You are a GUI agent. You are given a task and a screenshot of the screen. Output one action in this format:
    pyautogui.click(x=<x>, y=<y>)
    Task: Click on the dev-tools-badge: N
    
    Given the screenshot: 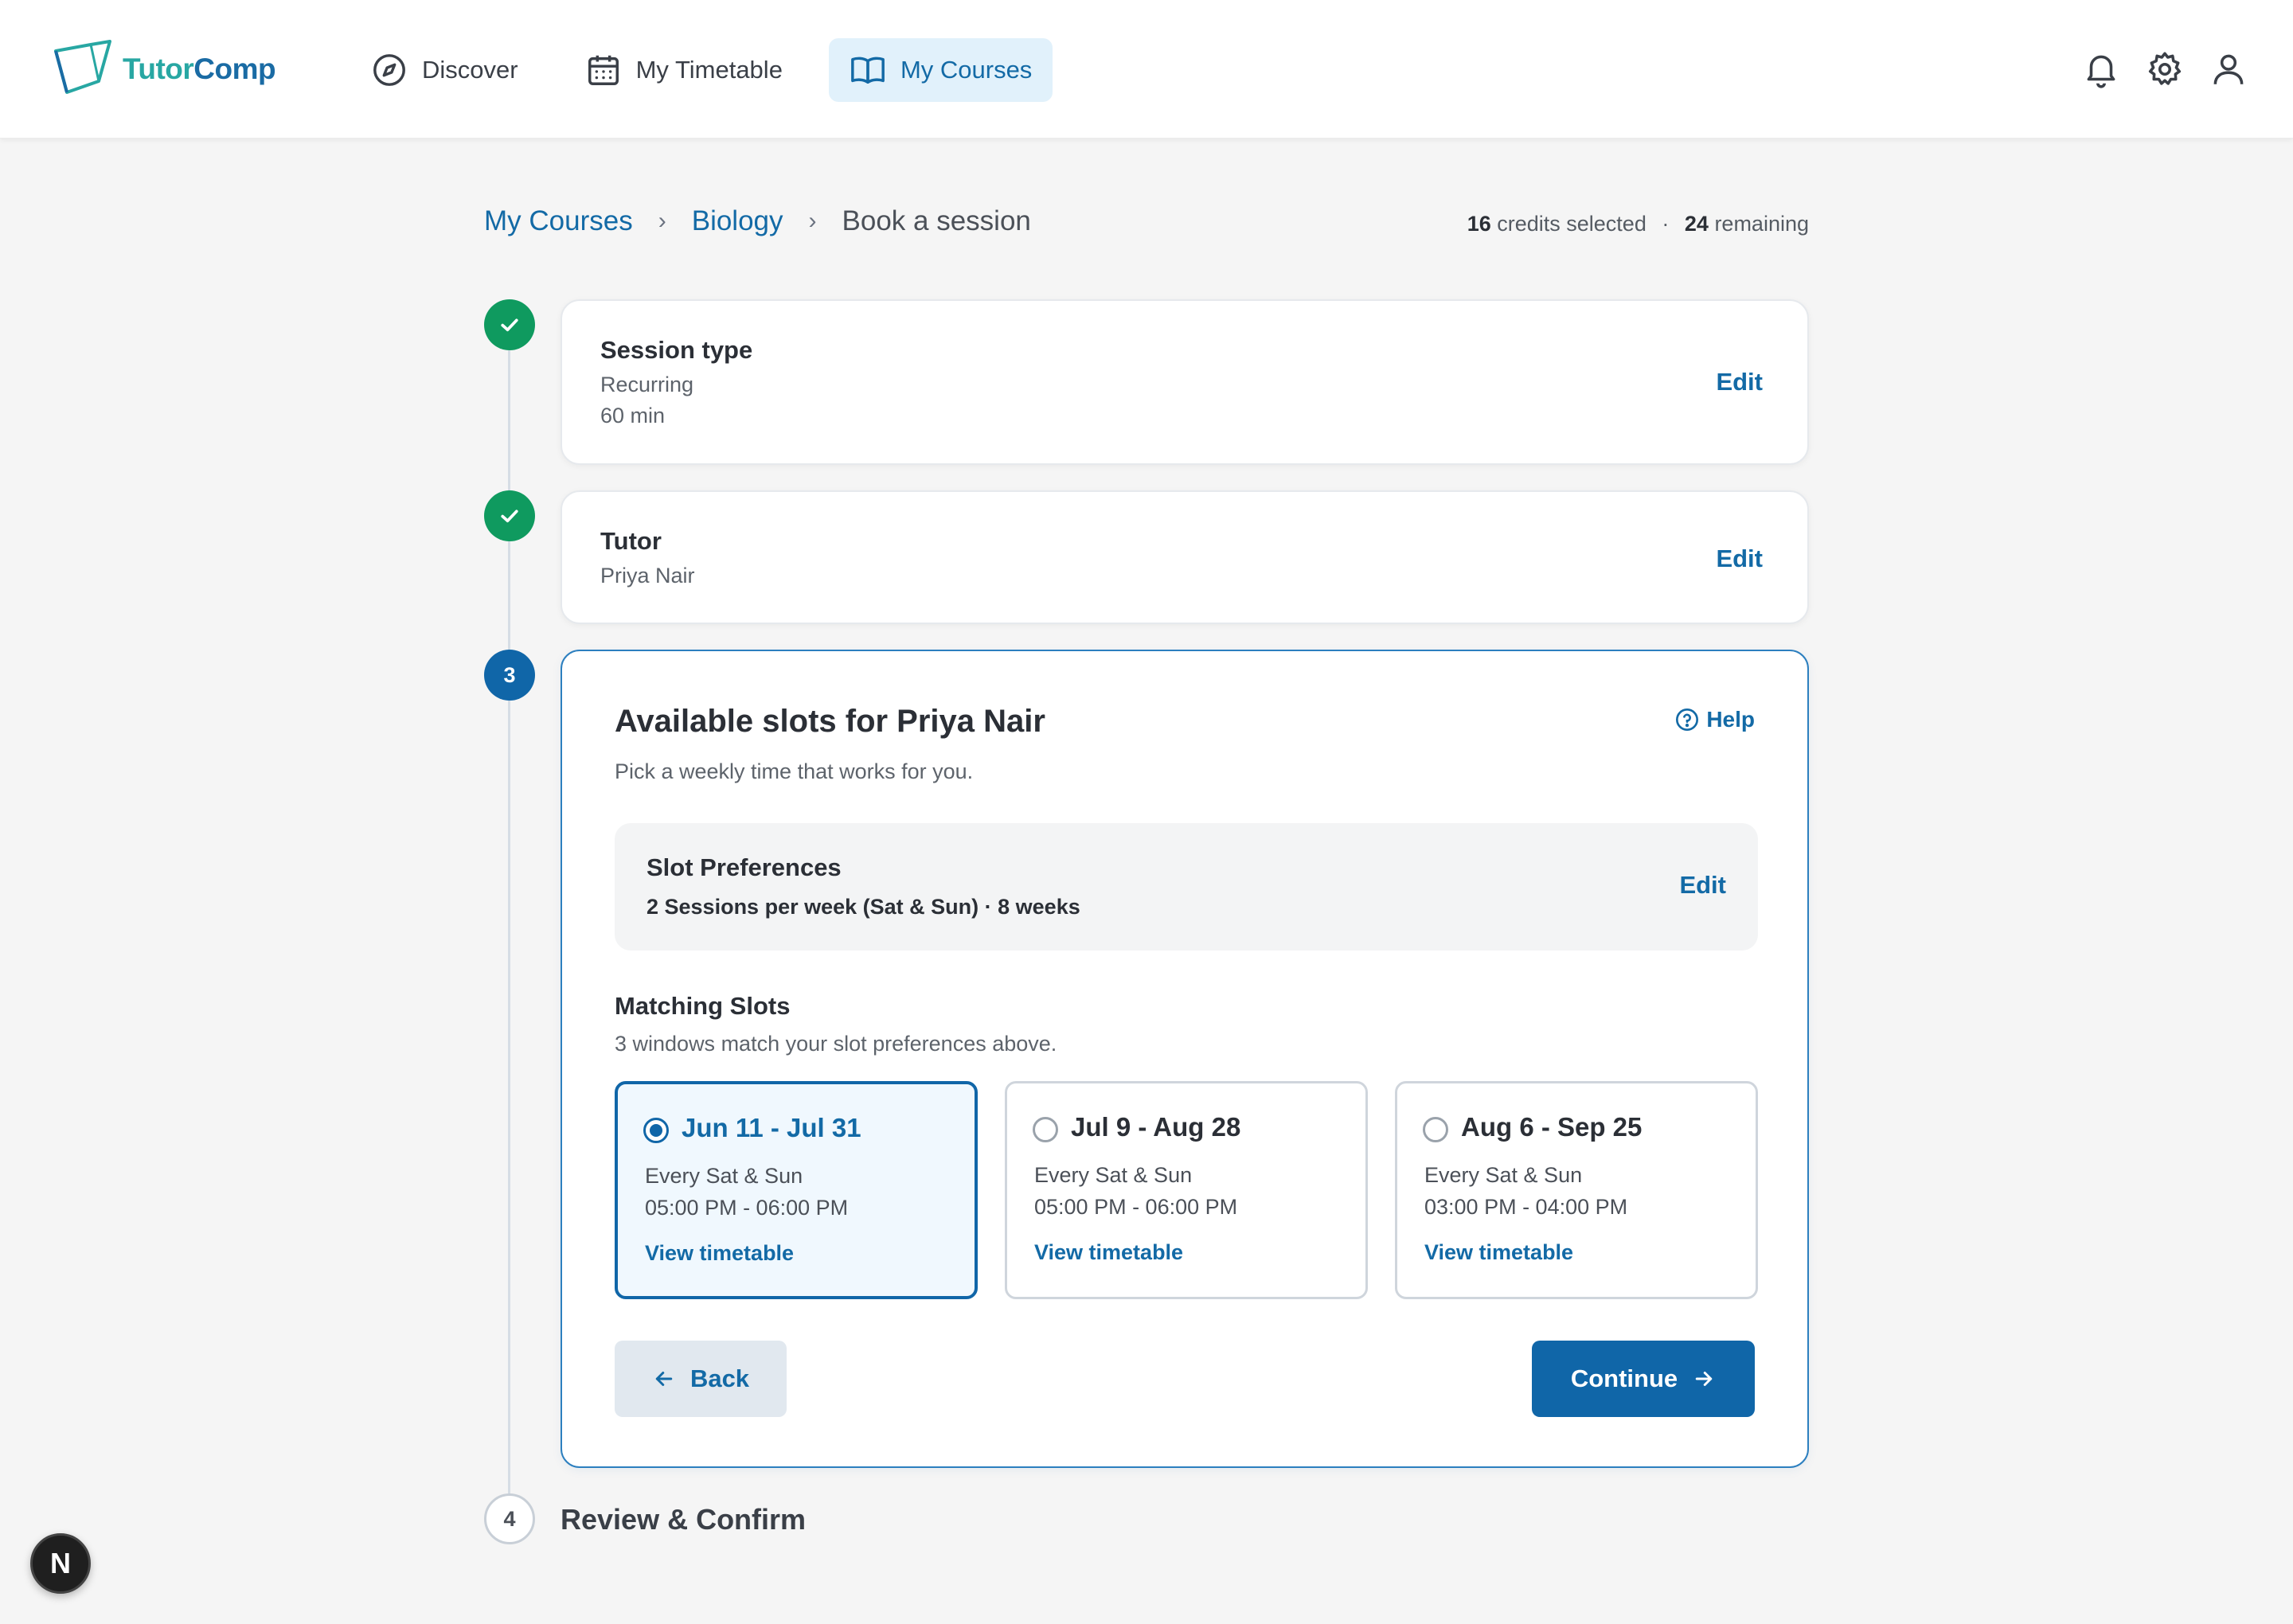 What is the action you would take?
    pyautogui.click(x=60, y=1563)
    